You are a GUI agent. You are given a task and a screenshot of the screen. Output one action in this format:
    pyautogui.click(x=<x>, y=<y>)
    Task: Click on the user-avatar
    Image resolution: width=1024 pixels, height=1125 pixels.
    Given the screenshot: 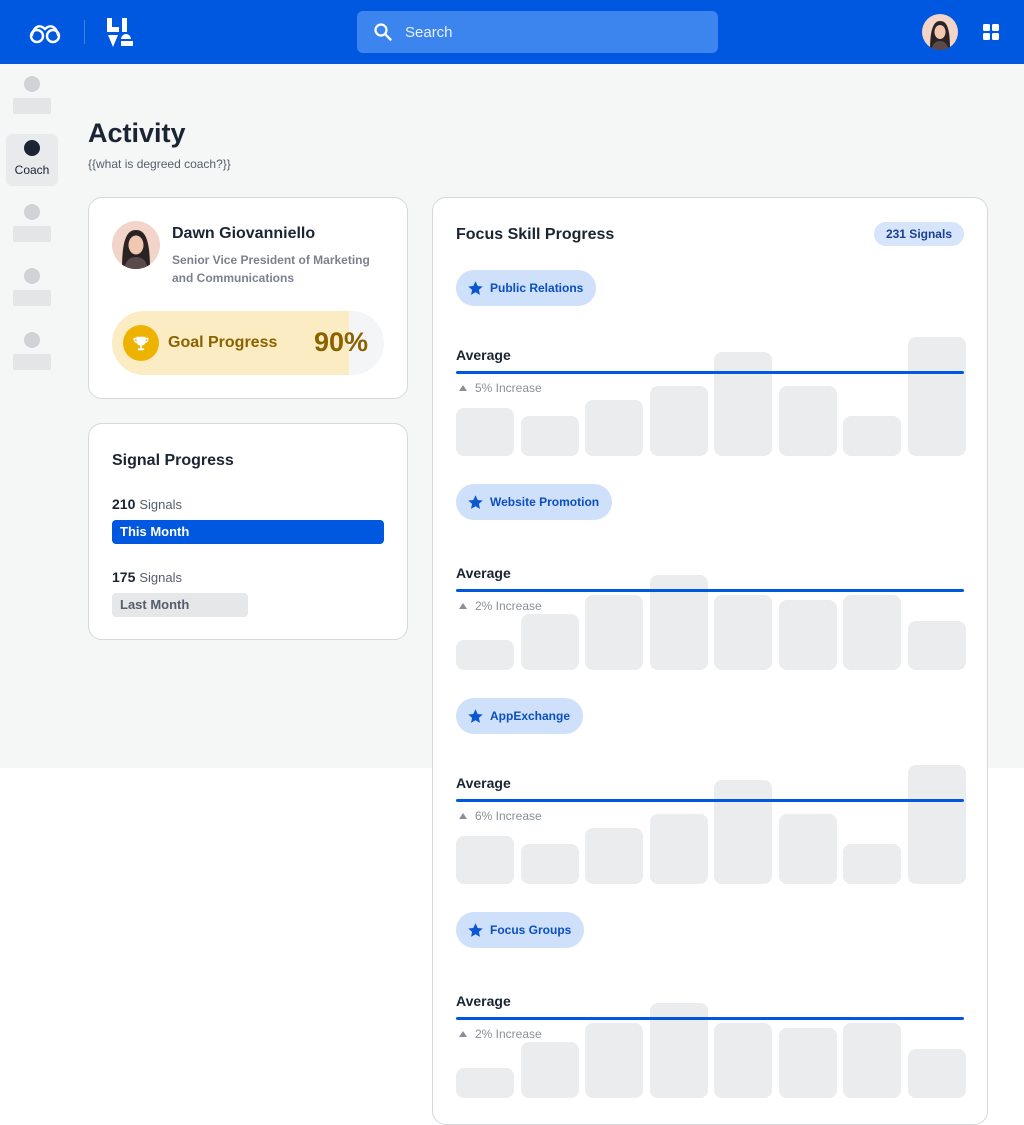 What is the action you would take?
    pyautogui.click(x=940, y=32)
    